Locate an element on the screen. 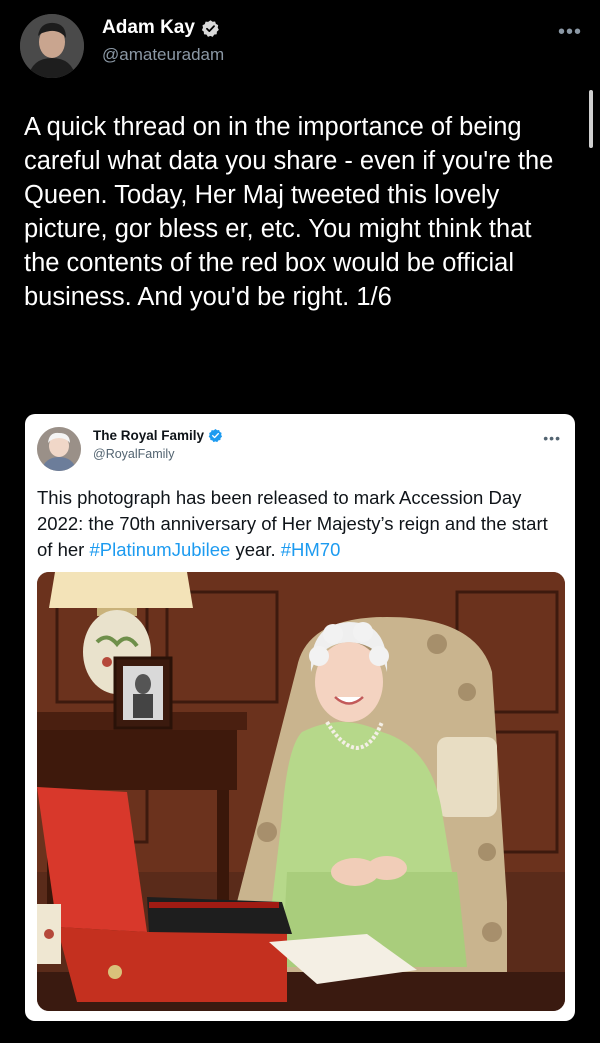 This screenshot has height=1043, width=600. quoted-author-name: The Royal Family is located at coordinates (148, 435).